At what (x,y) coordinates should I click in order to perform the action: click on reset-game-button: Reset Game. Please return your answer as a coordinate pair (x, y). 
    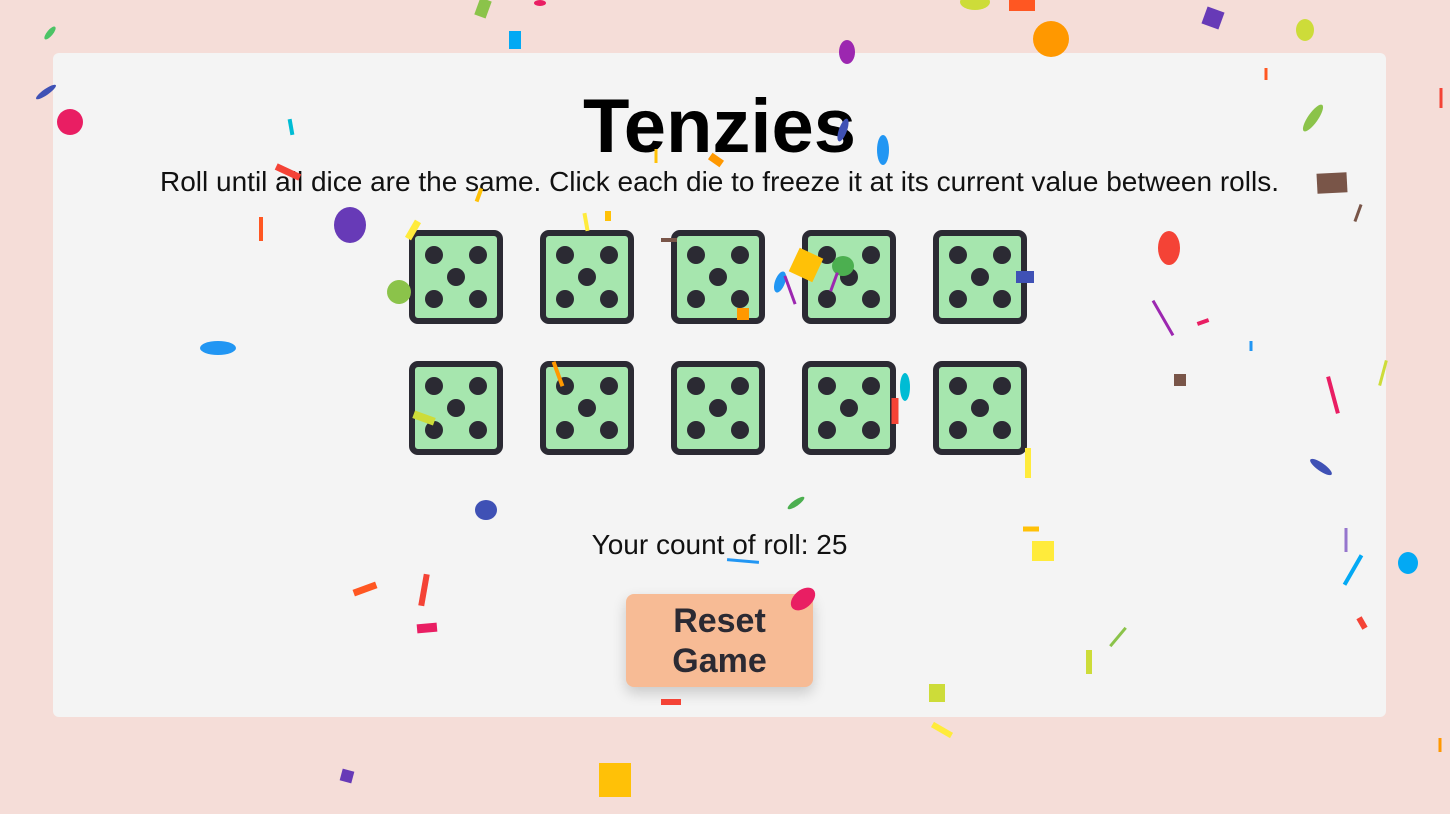
    Looking at the image, I should click on (719, 640).